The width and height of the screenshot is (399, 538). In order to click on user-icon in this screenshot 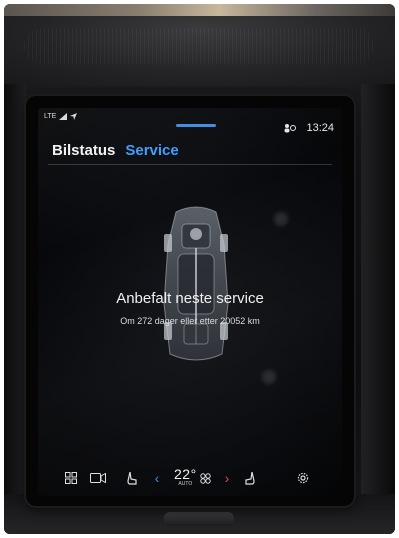, I will do `click(290, 128)`.